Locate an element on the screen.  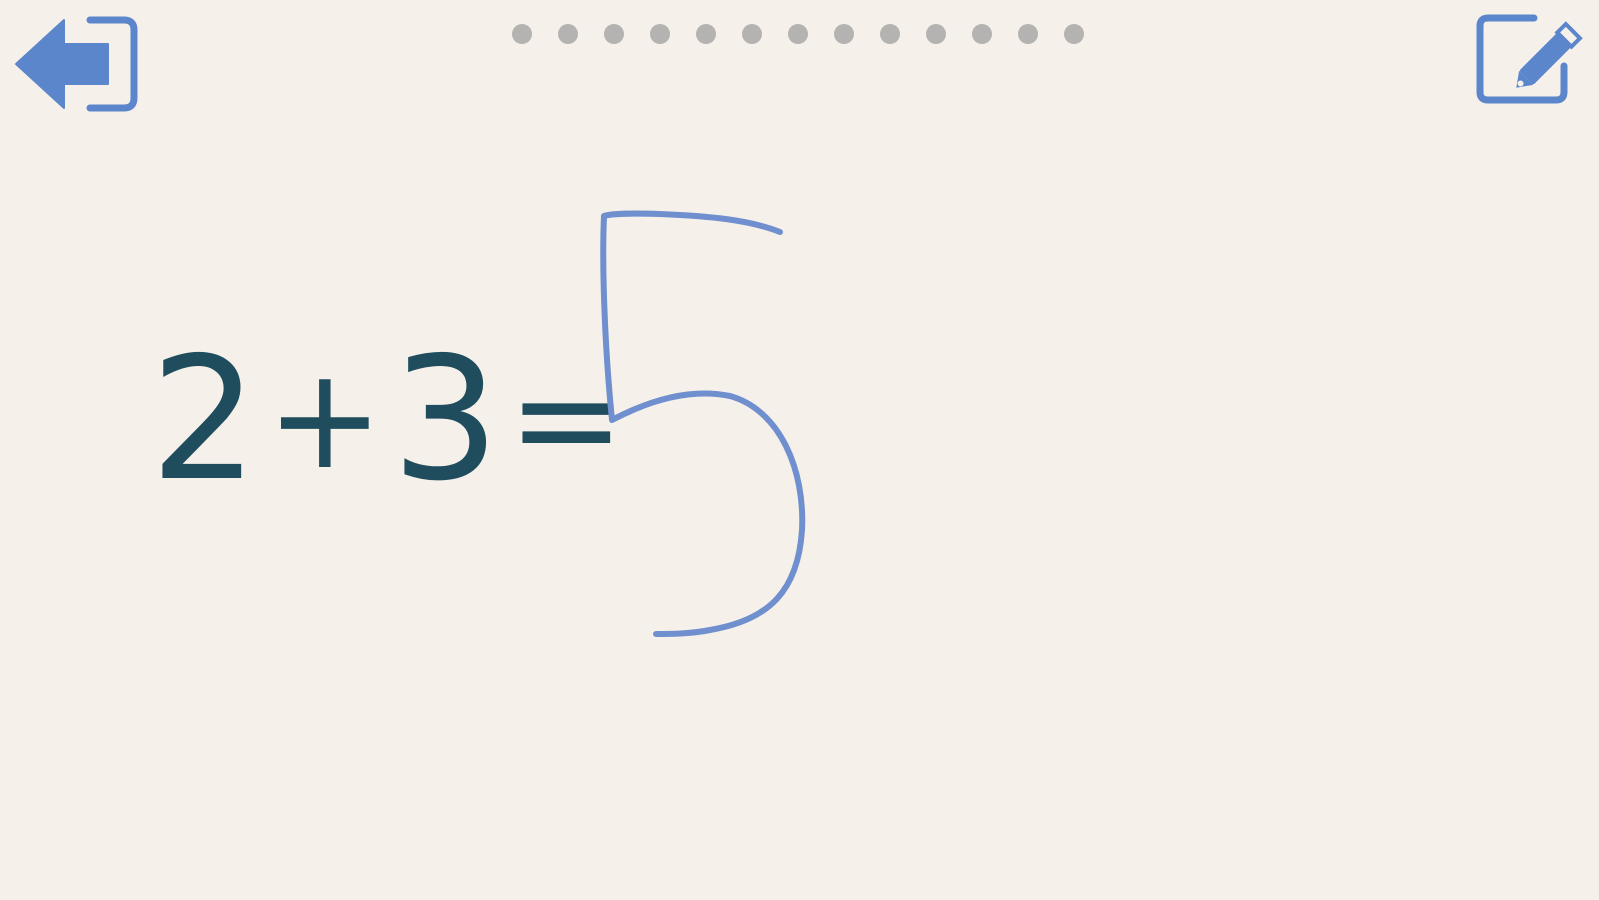
plus-operator: + is located at coordinates (326, 419).